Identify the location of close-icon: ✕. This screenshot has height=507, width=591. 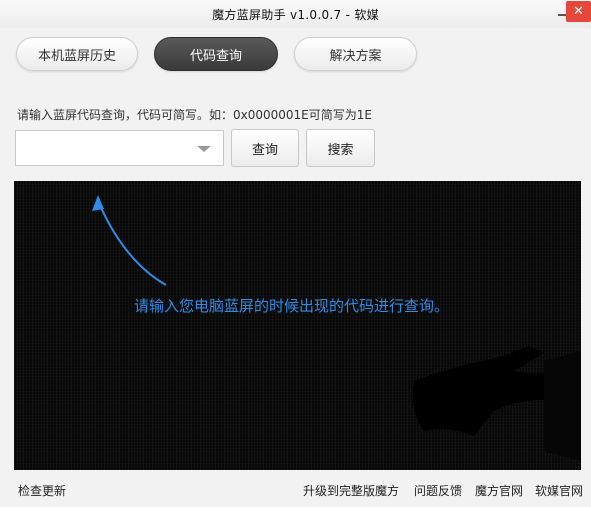
(578, 11).